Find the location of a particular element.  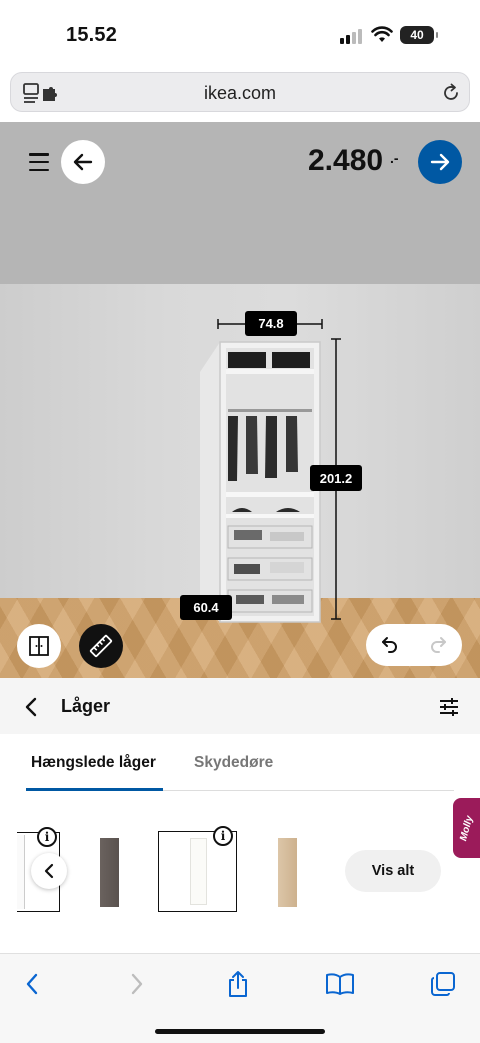

undo-redo-group is located at coordinates (414, 645).